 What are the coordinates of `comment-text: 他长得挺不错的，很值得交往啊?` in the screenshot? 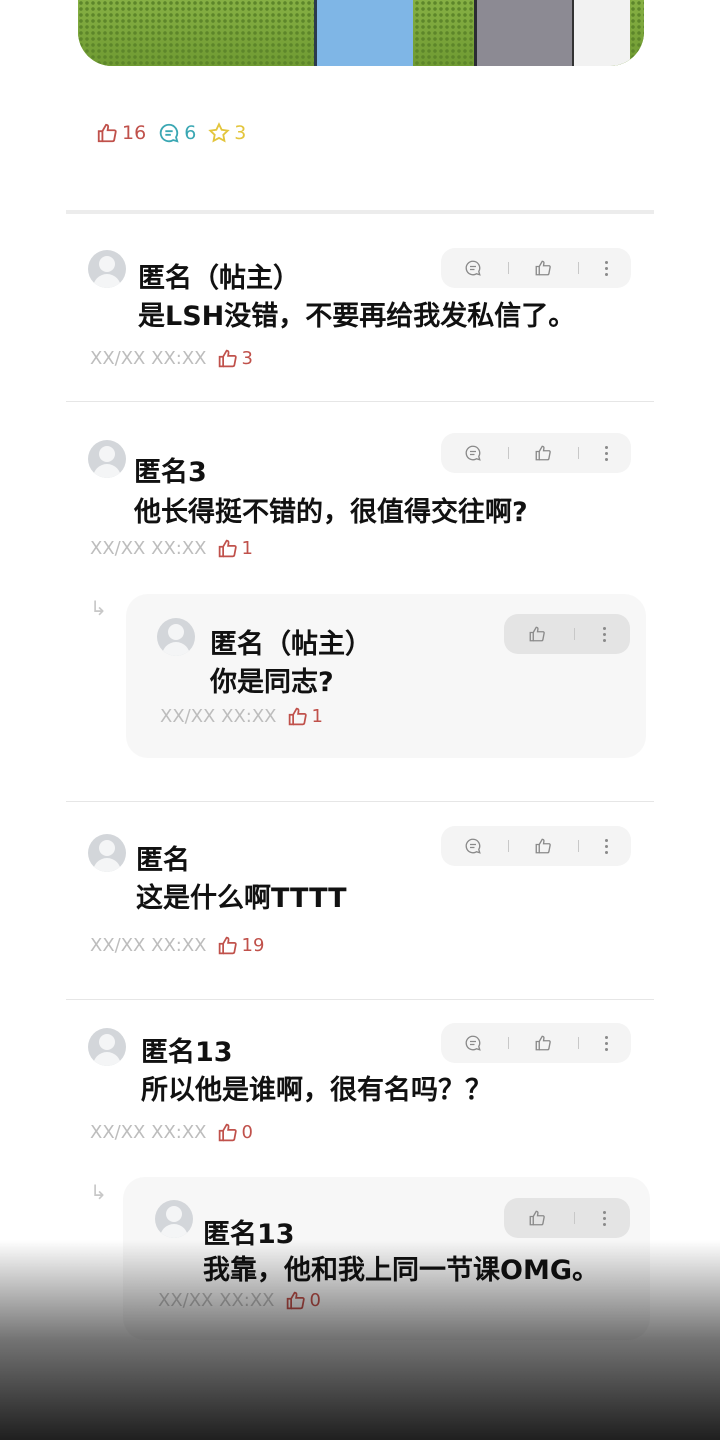 It's located at (331, 512).